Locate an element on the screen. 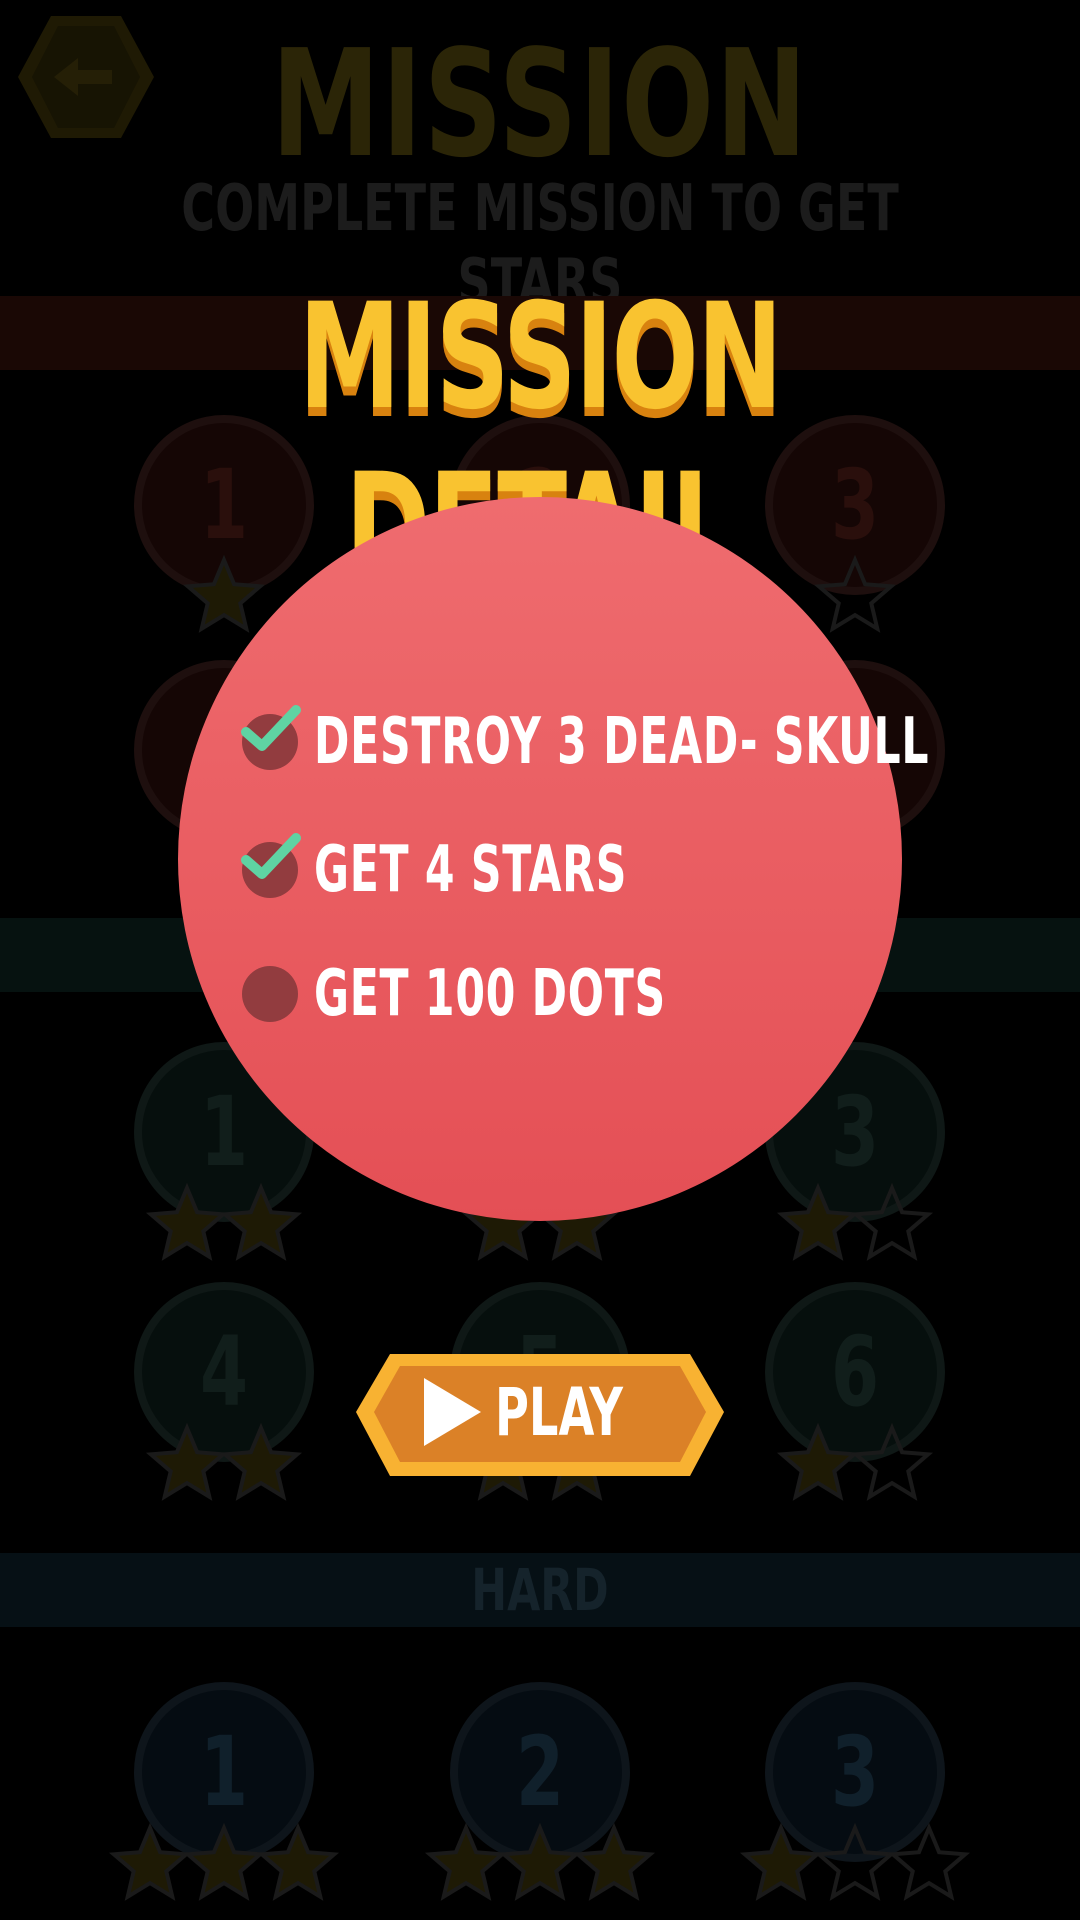 This screenshot has height=1920, width=1080. play-label: PLAY is located at coordinates (559, 1412).